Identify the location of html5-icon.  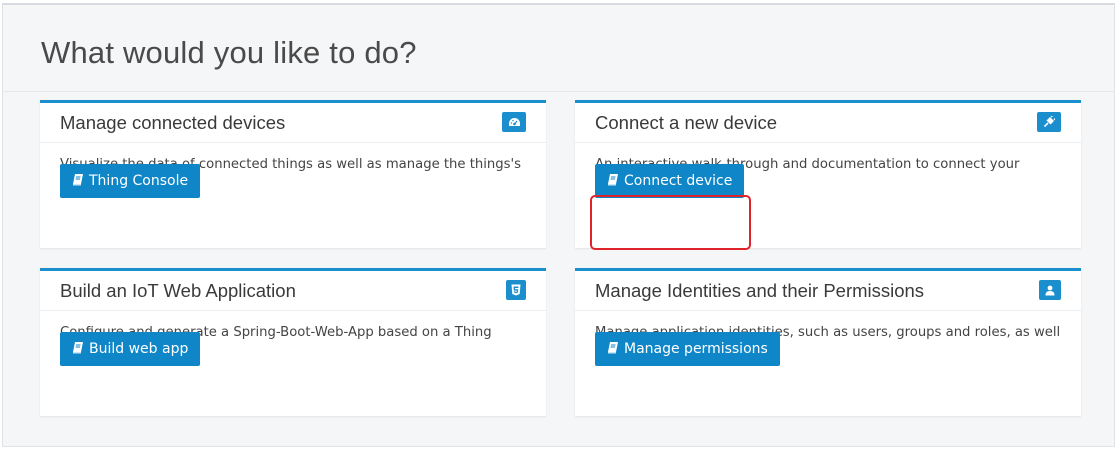
(516, 290).